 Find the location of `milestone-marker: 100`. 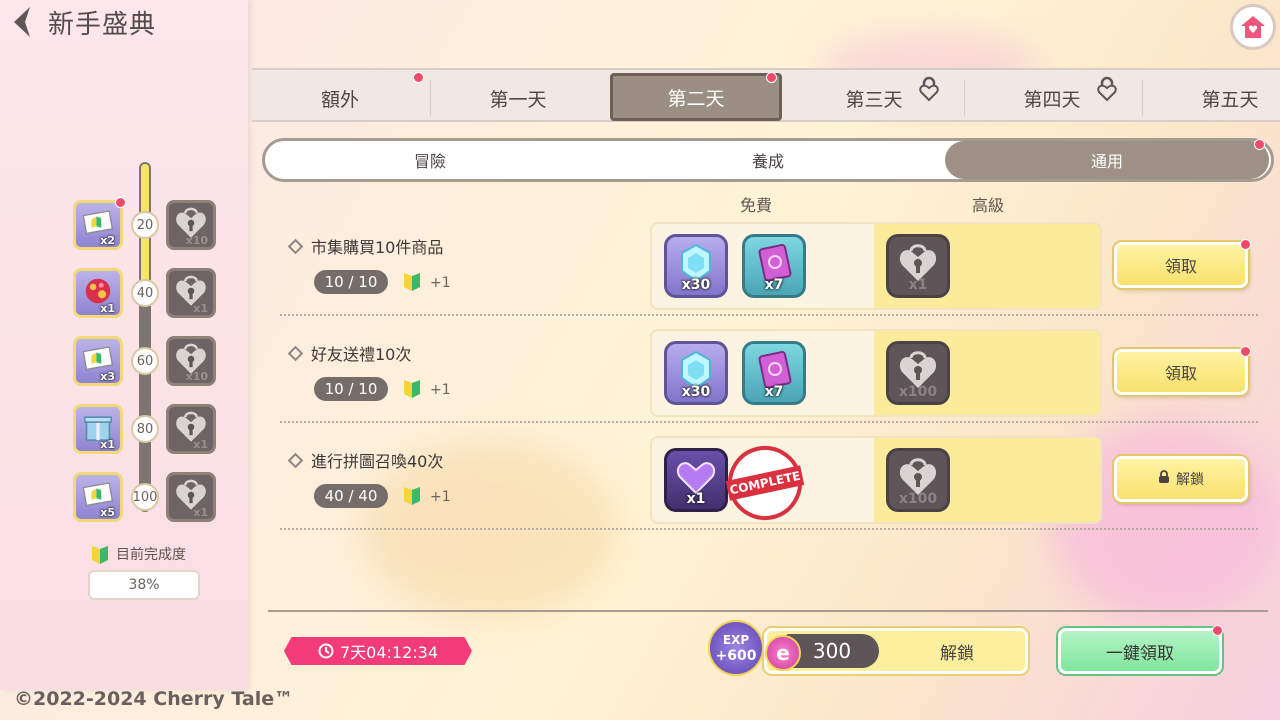

milestone-marker: 100 is located at coordinates (145, 497).